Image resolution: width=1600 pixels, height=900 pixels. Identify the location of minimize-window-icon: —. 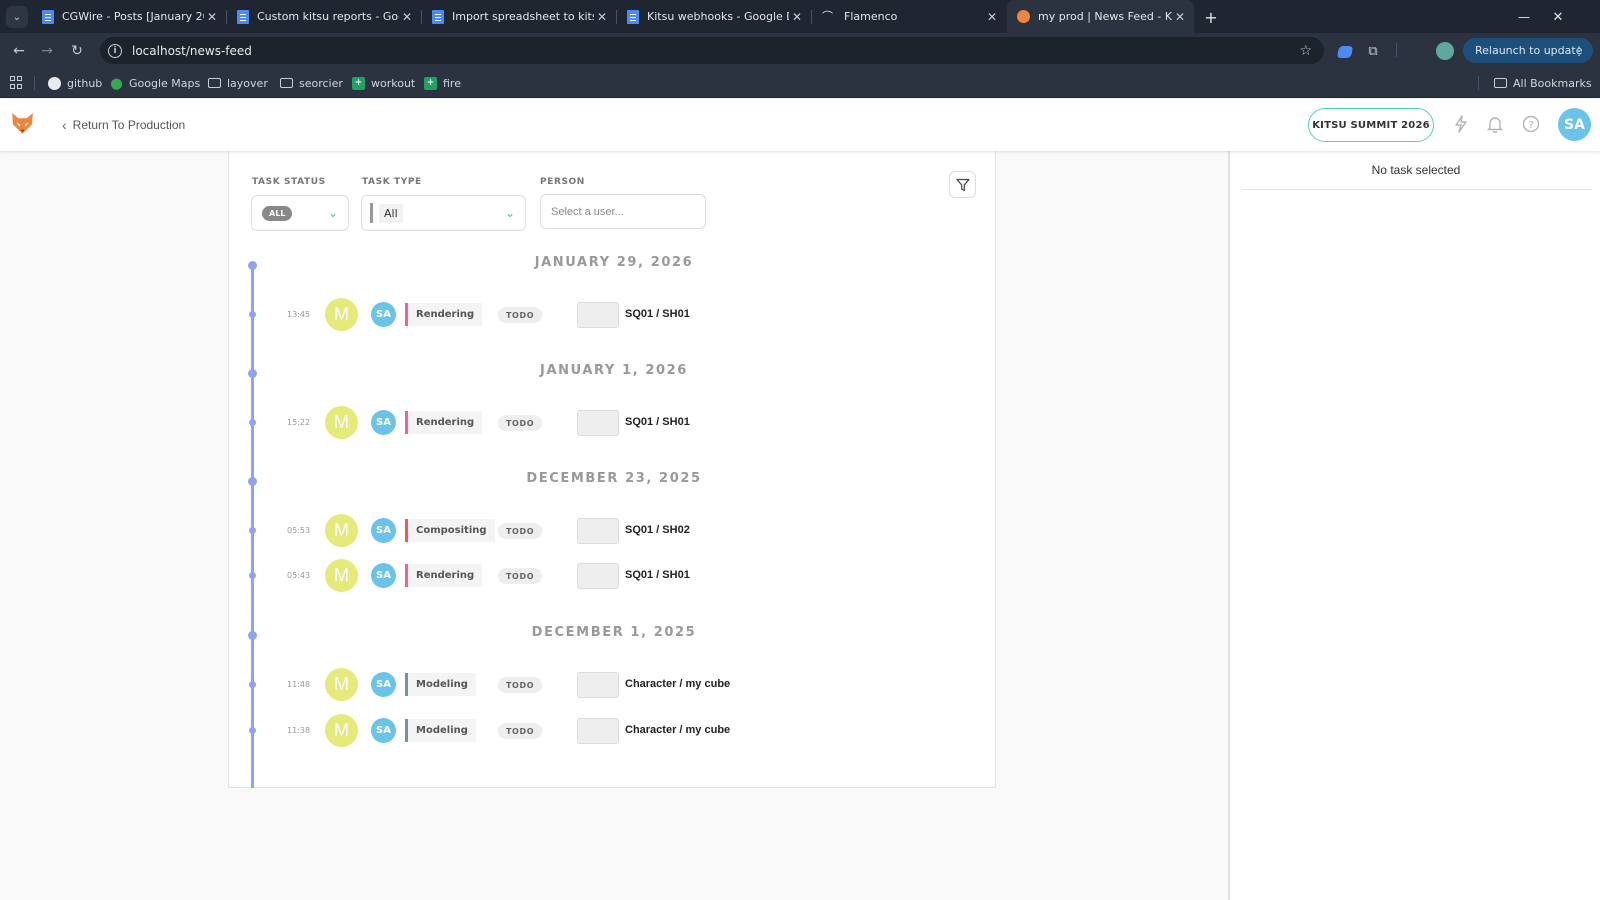
(1524, 17).